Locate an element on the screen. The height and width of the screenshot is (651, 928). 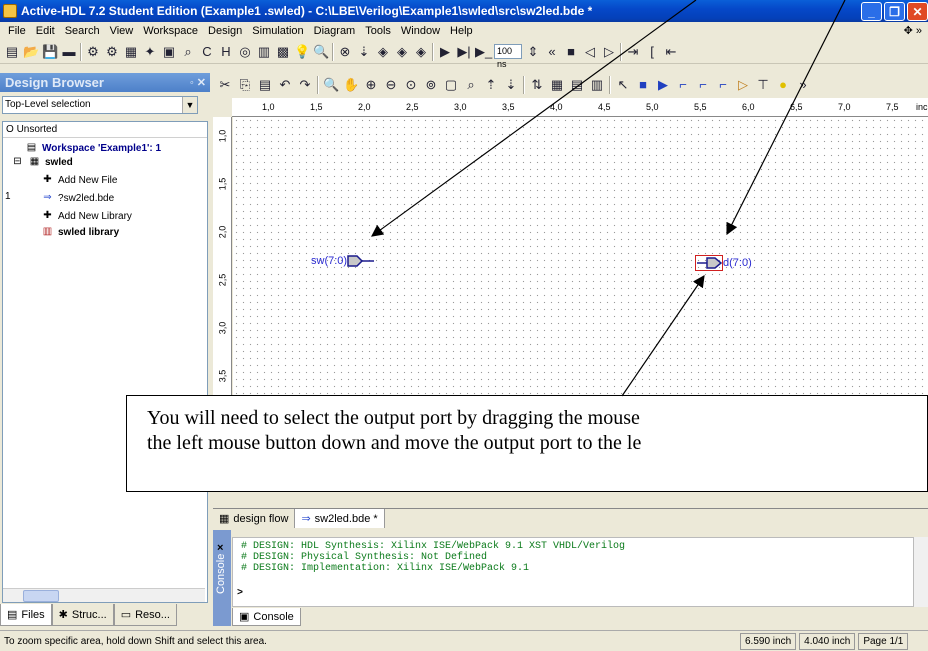
redo-icon: ↷ is located at coordinates (305, 85).